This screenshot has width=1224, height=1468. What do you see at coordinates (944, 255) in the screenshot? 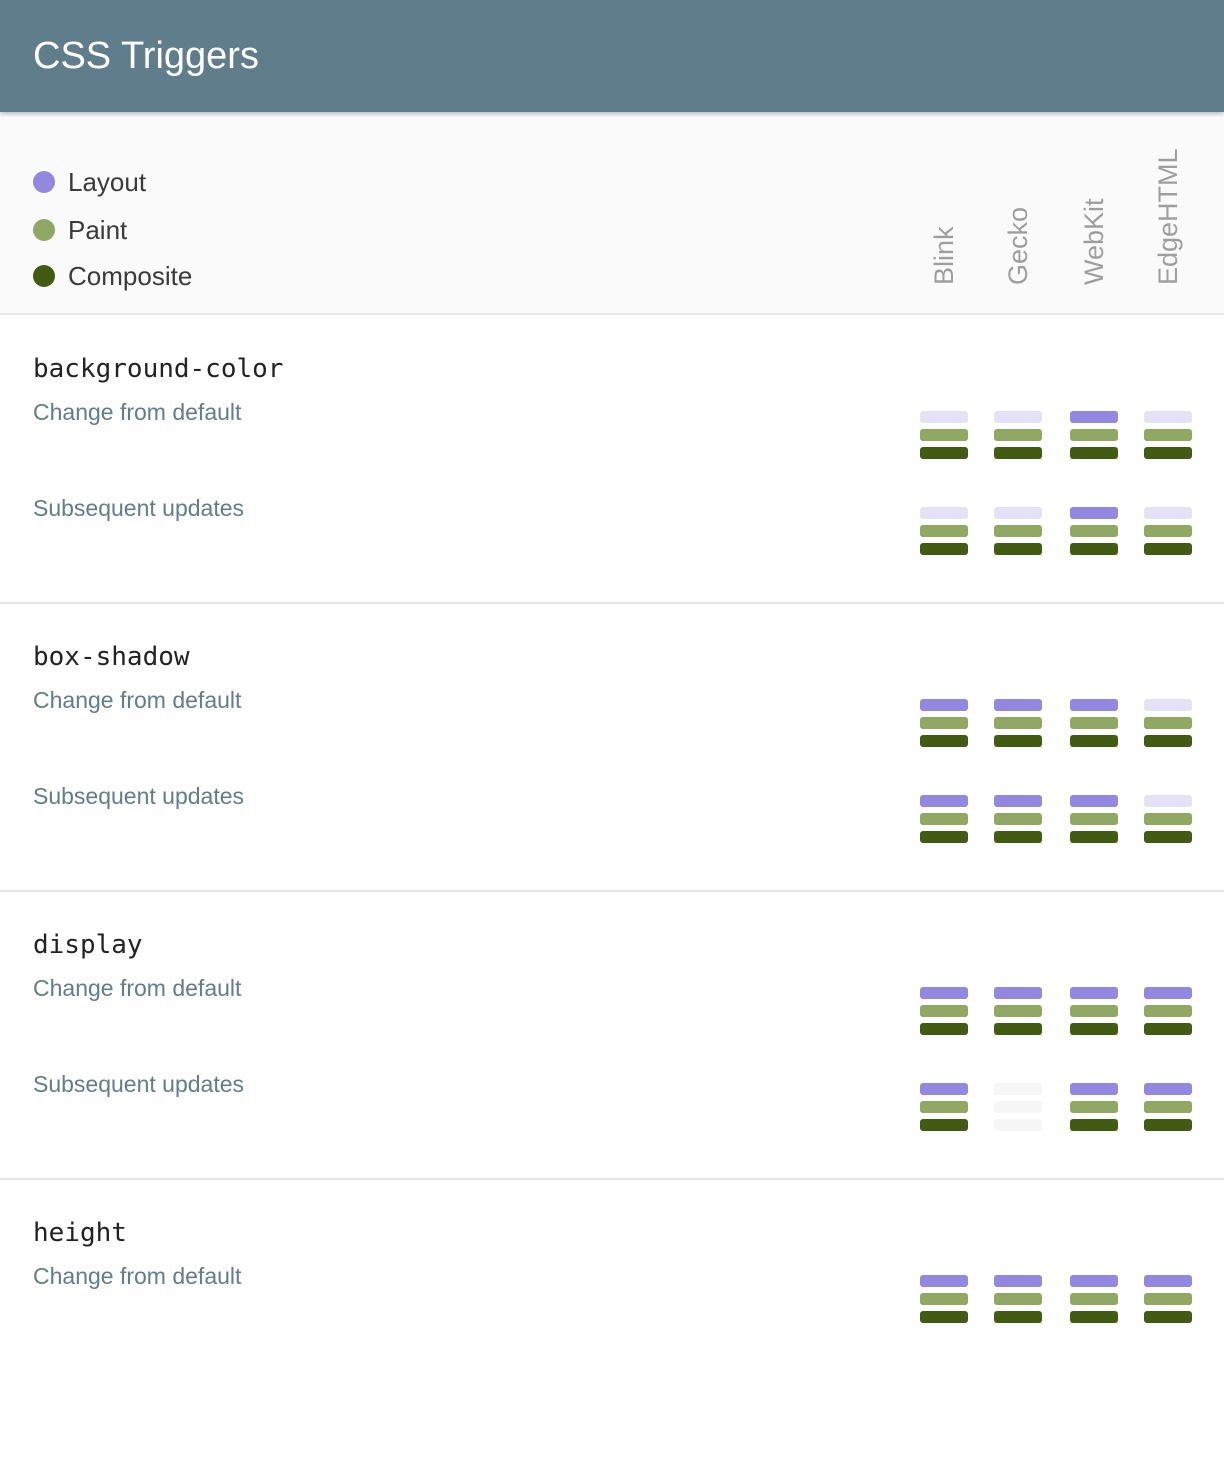
I see `engine-name-blink: Blink` at bounding box center [944, 255].